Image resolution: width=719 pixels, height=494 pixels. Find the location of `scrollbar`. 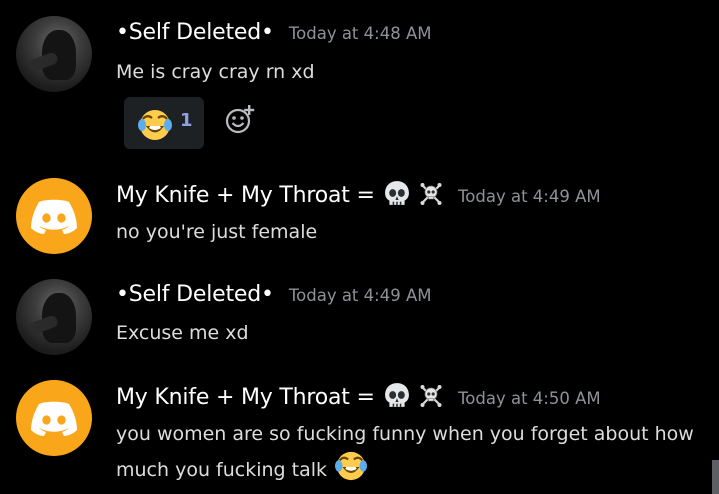

scrollbar is located at coordinates (715, 477).